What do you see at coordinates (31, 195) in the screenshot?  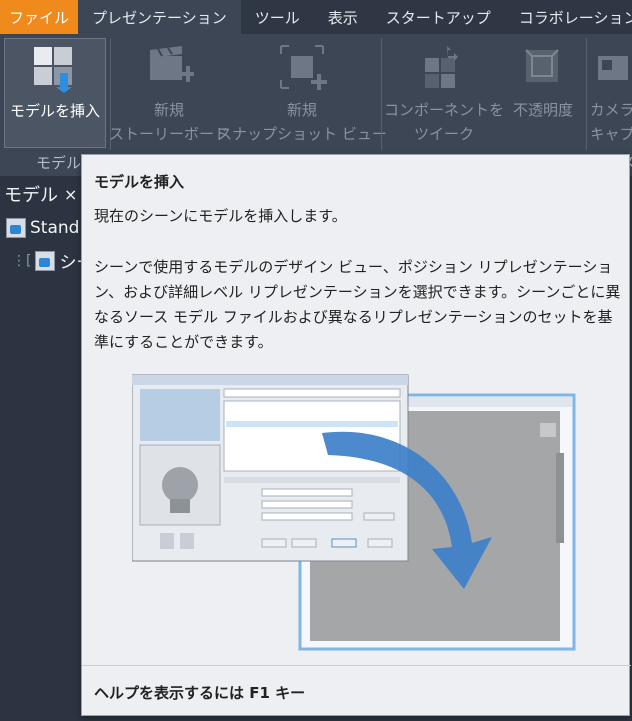 I see `browser-title: モデル` at bounding box center [31, 195].